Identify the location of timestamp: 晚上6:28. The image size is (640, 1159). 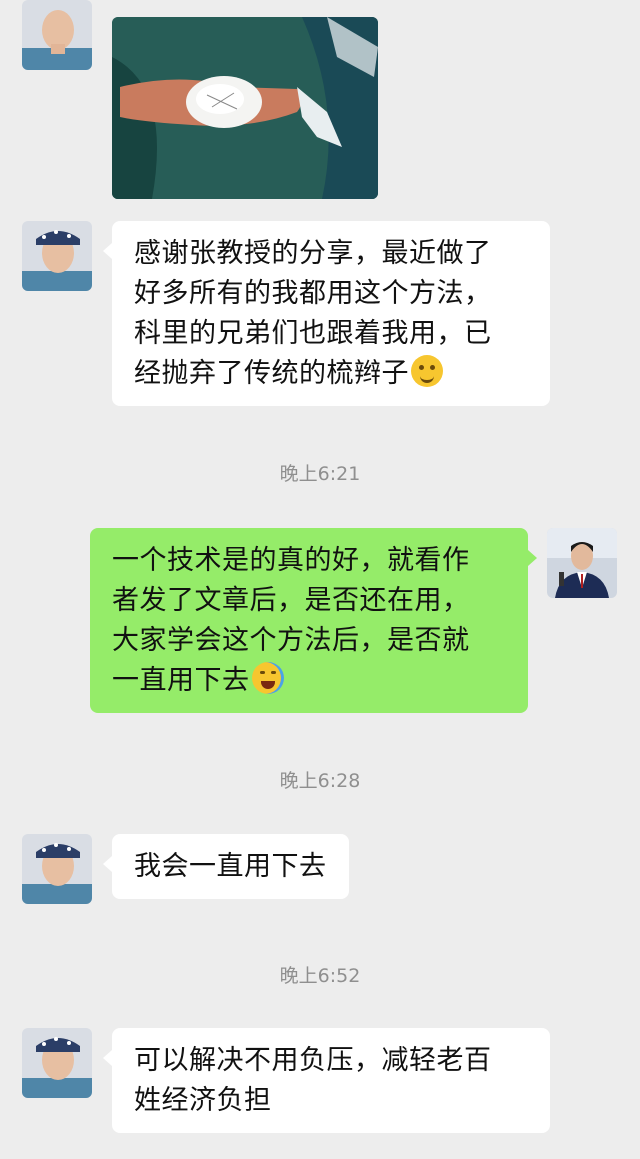
(320, 781).